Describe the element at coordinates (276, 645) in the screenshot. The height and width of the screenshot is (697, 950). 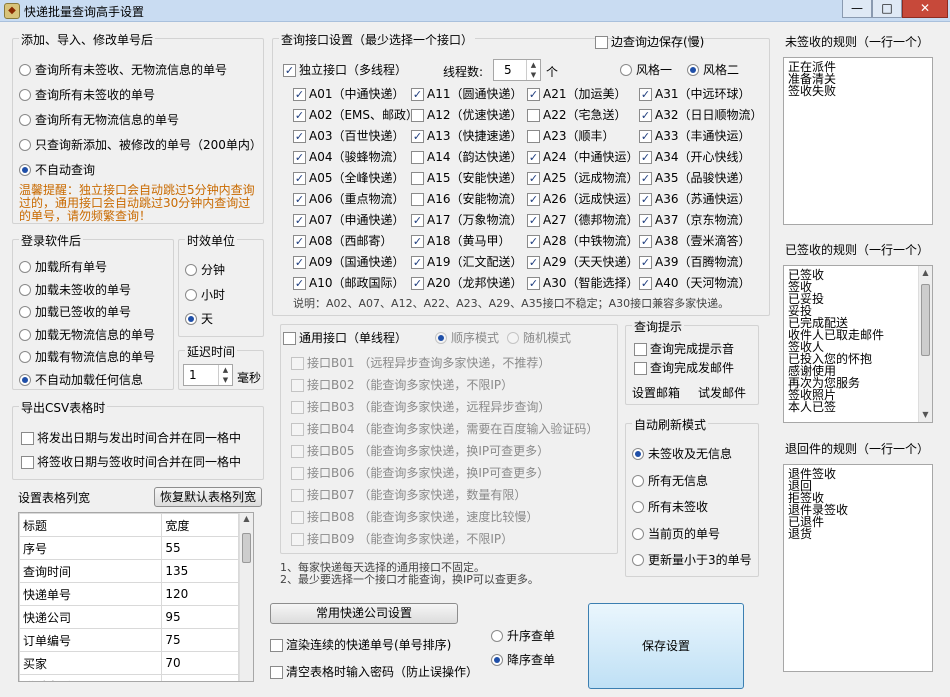
I see `render-box` at that location.